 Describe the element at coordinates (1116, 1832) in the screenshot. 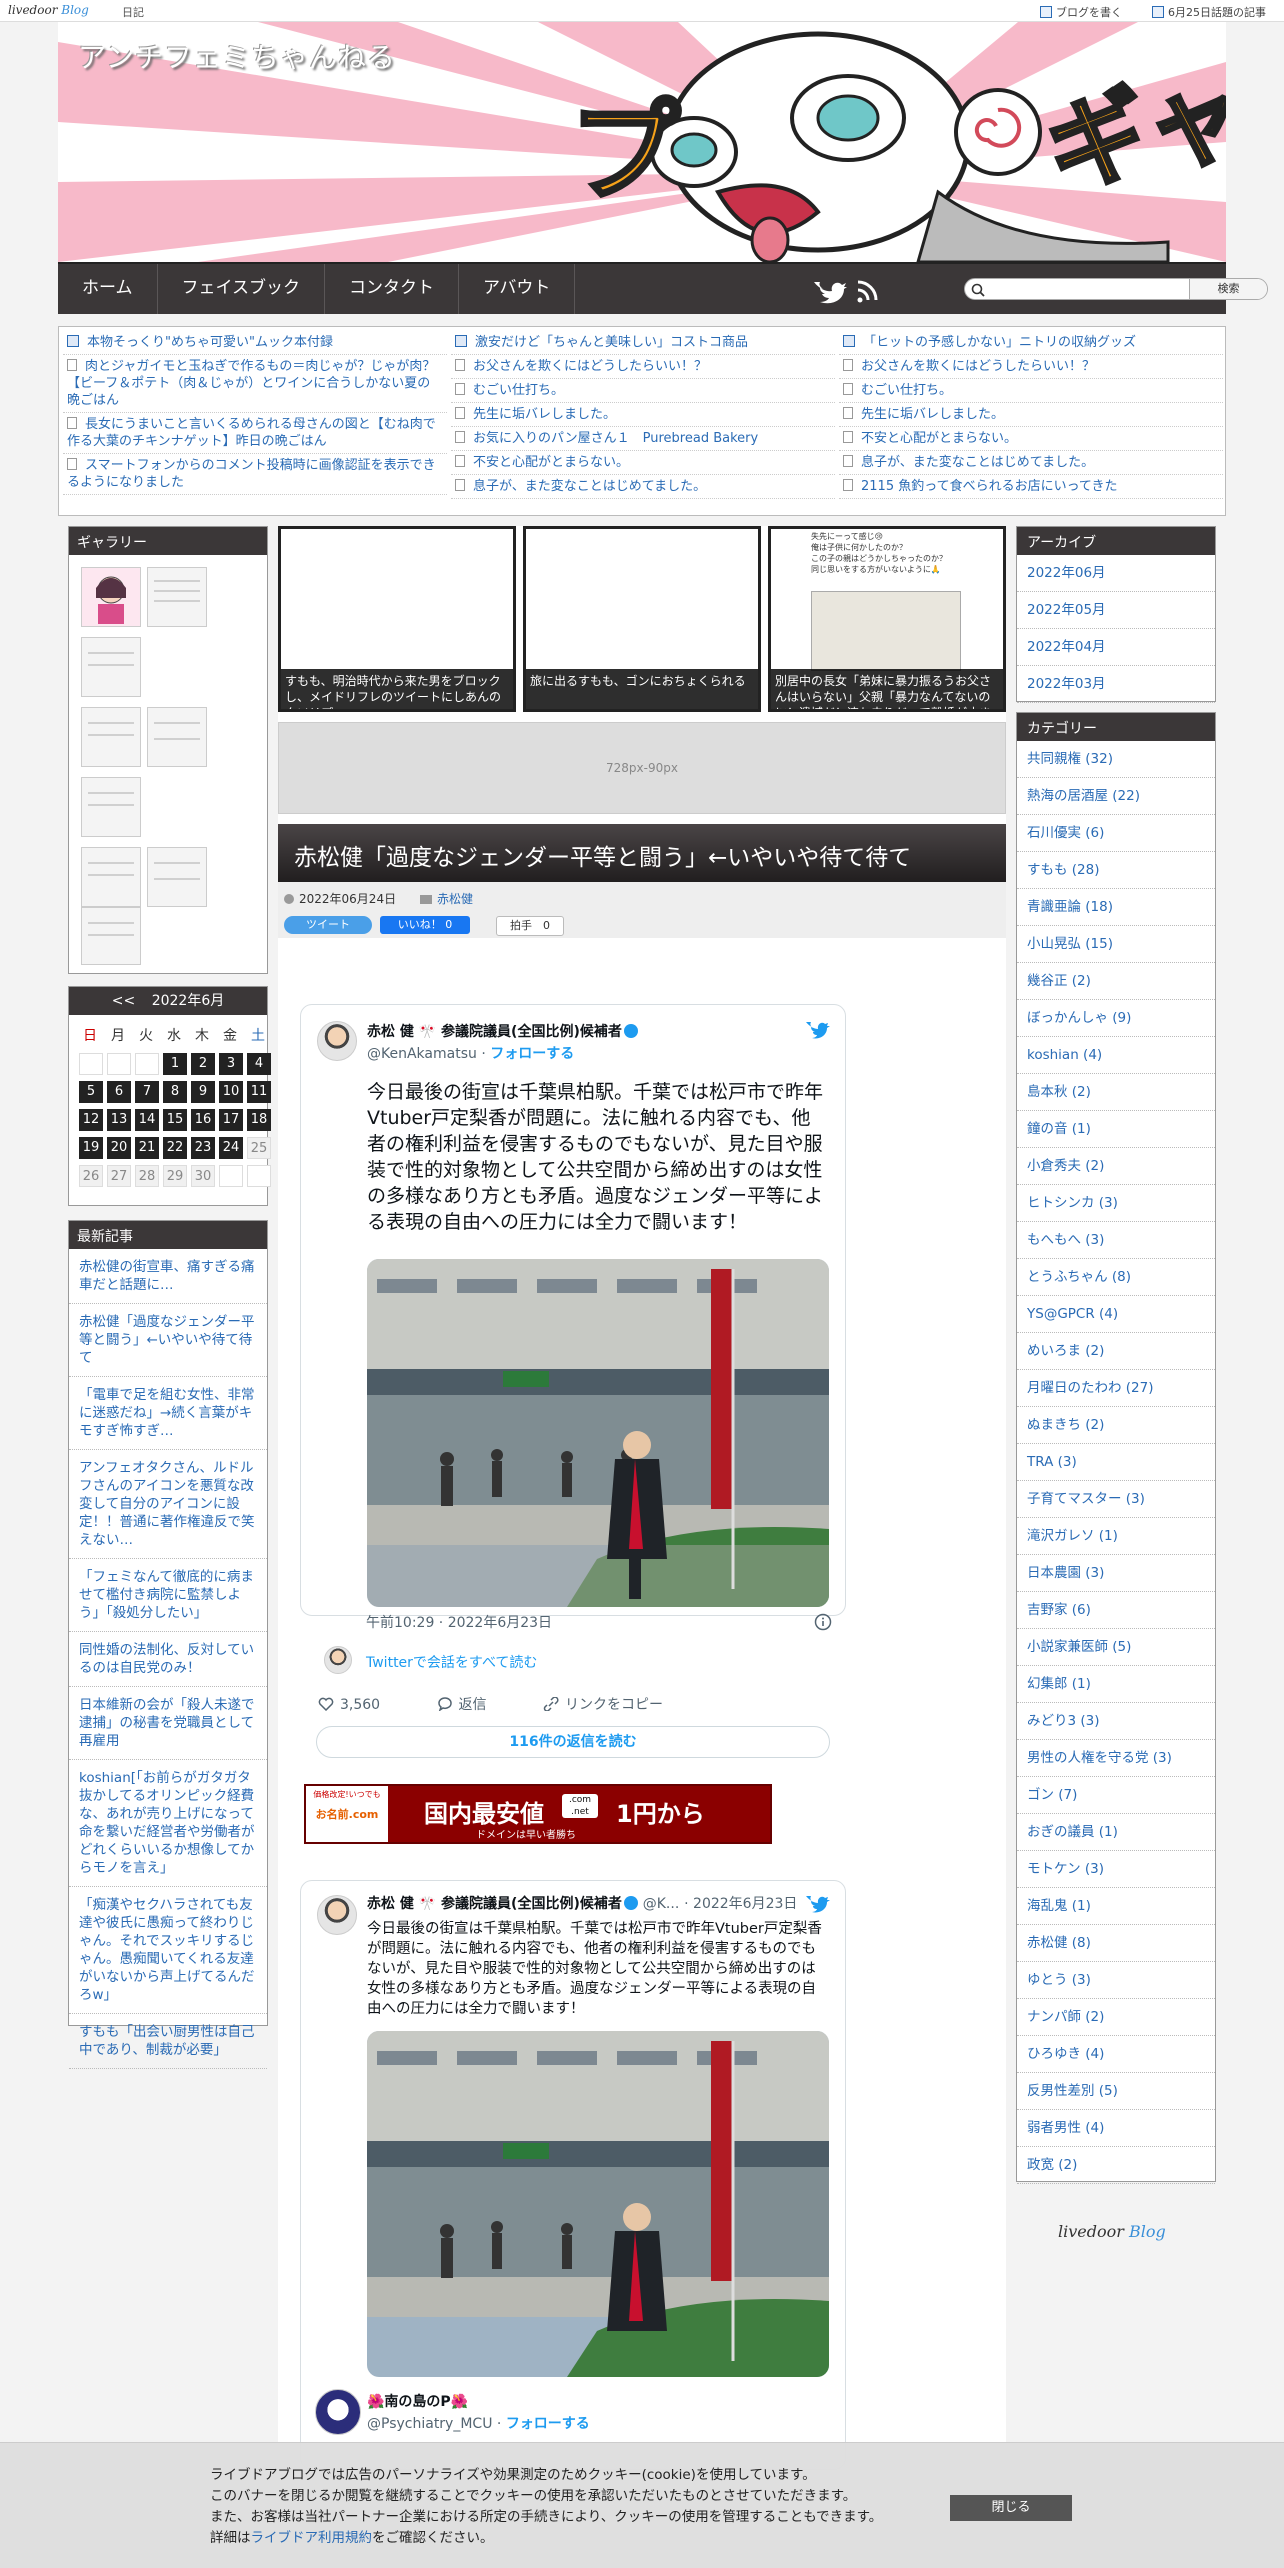

I see `category-link: おぎの議員 (1)` at that location.